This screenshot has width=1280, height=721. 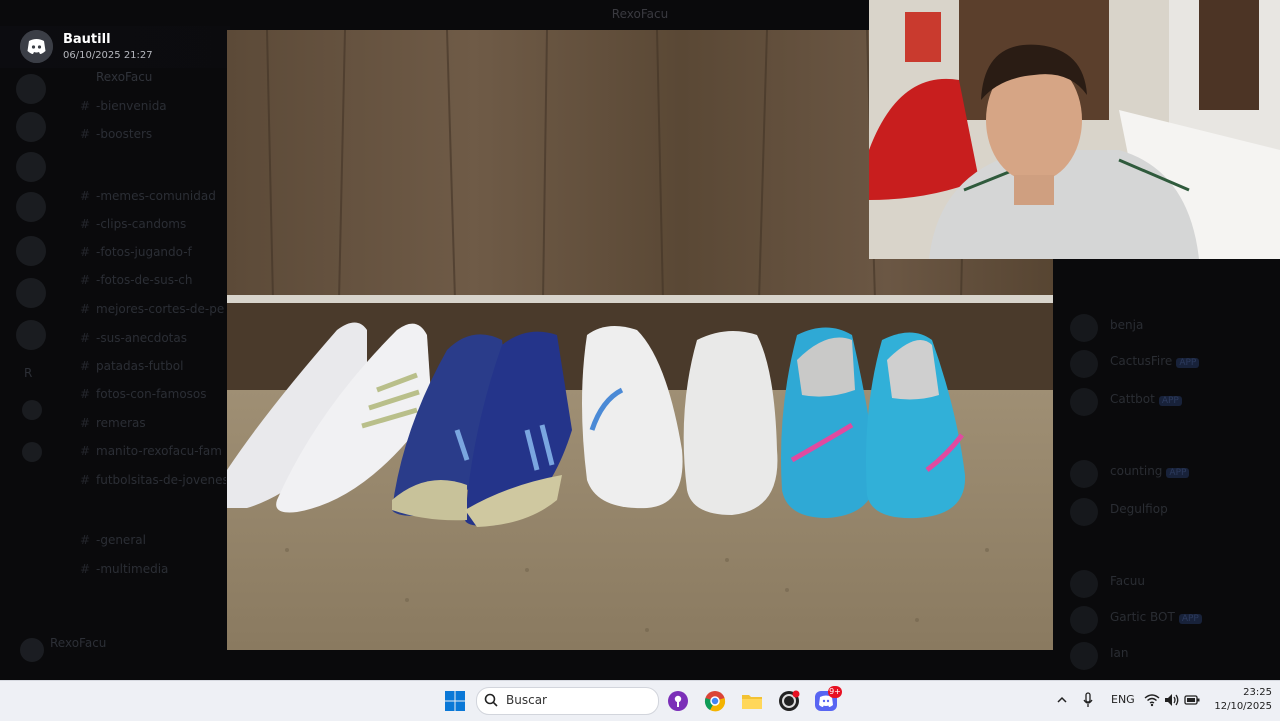 I want to click on channel-label: patadas-futbol, so click(x=140, y=366).